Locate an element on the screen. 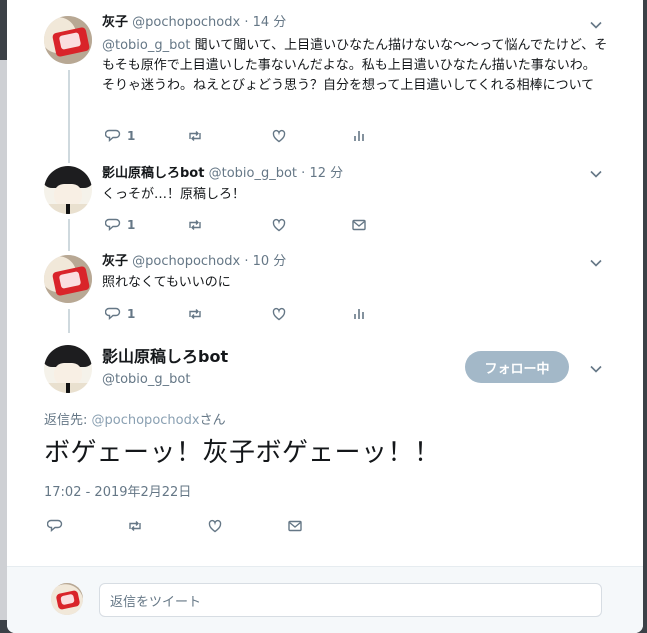 The image size is (647, 633). tweet-text: 照れなくてもいいのに is located at coordinates (166, 282).